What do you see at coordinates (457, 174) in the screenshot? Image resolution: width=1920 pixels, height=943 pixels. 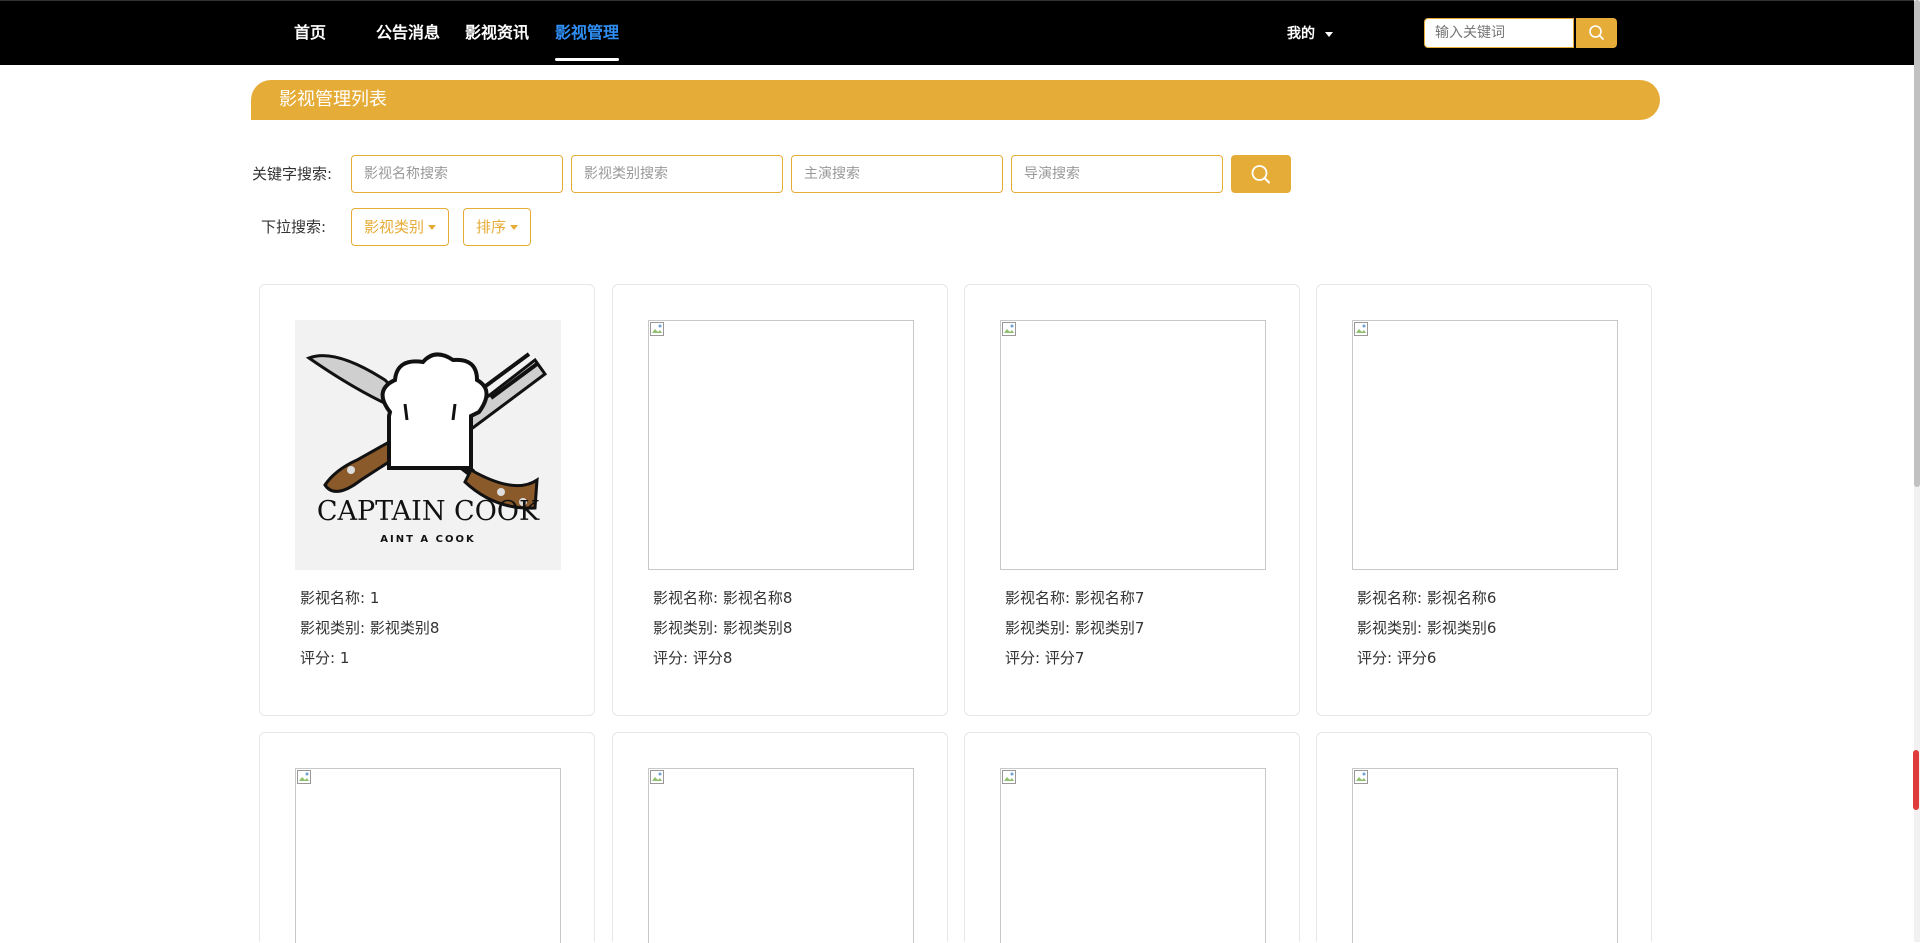 I see `movie-name-search-input` at bounding box center [457, 174].